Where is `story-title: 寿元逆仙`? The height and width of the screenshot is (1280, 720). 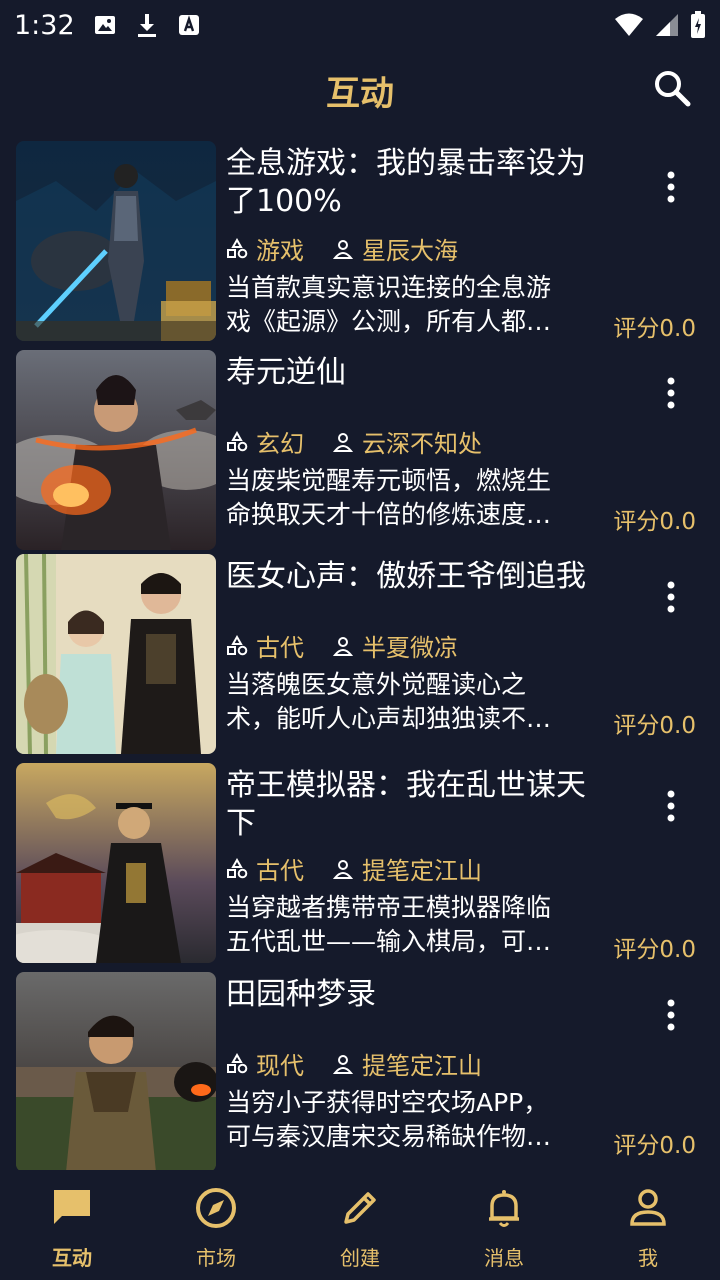
story-title: 寿元逆仙 is located at coordinates (421, 373).